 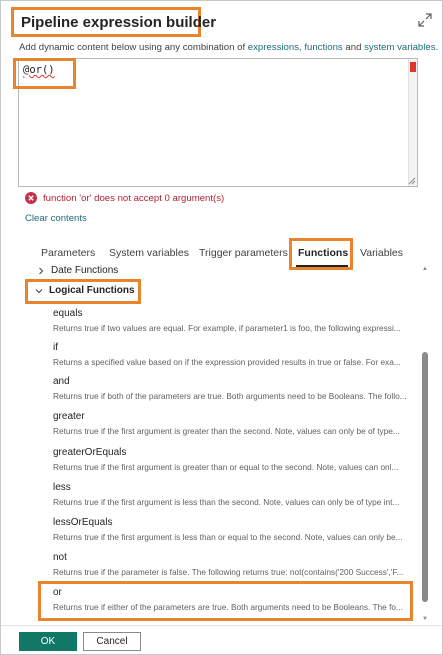 What do you see at coordinates (425, 477) in the screenshot?
I see `scroll-thumb` at bounding box center [425, 477].